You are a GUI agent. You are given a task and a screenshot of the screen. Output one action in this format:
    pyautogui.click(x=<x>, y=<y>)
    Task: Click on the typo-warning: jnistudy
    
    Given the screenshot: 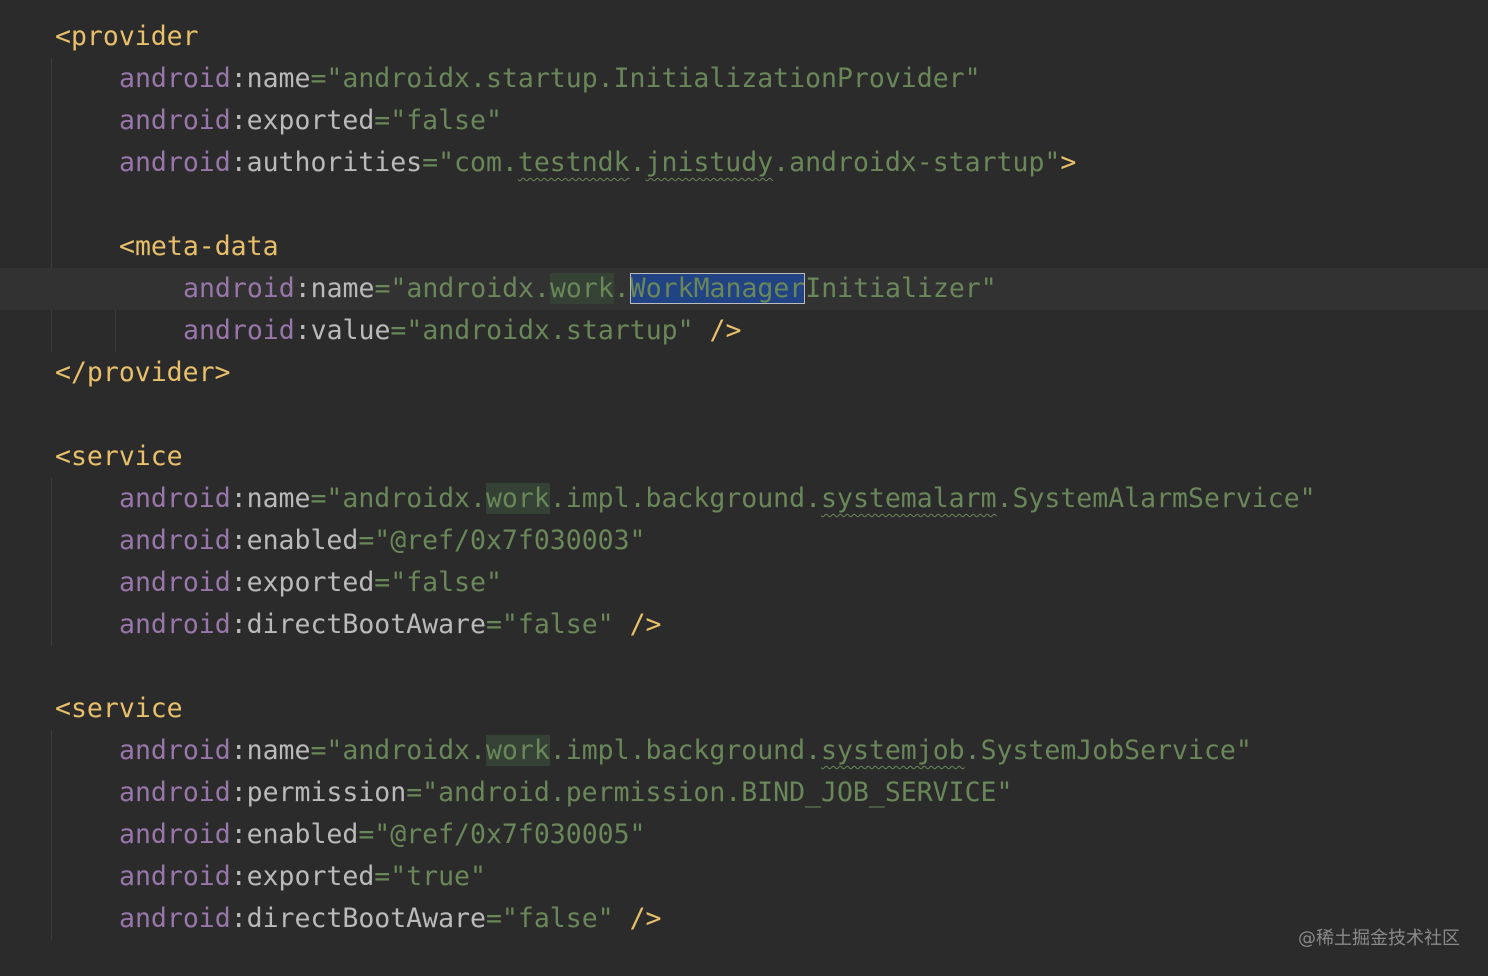 What is the action you would take?
    pyautogui.click(x=709, y=162)
    